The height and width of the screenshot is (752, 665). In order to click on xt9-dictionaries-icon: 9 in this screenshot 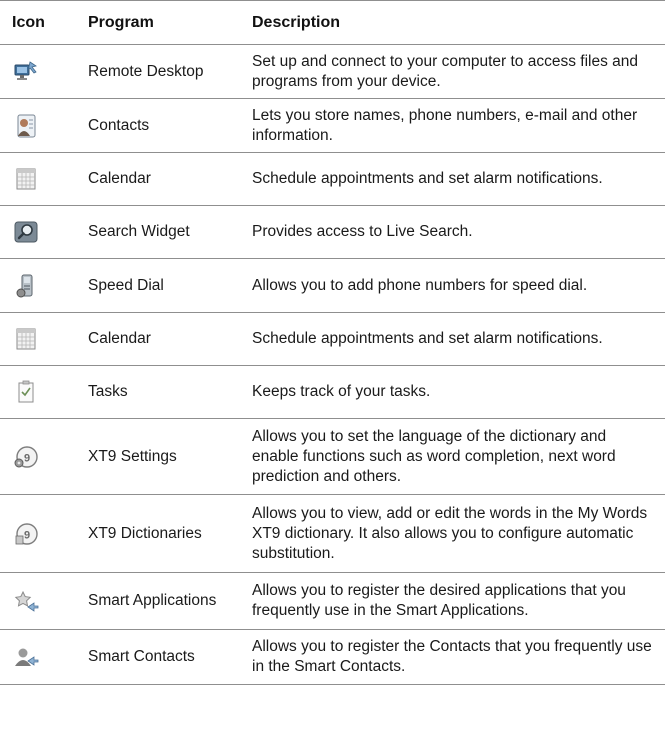, I will do `click(26, 534)`.